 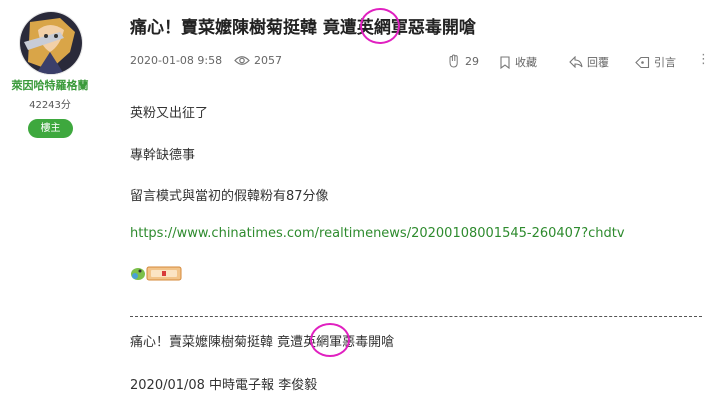 What do you see at coordinates (176, 60) in the screenshot?
I see `post-date: 2020-01-08 9:58` at bounding box center [176, 60].